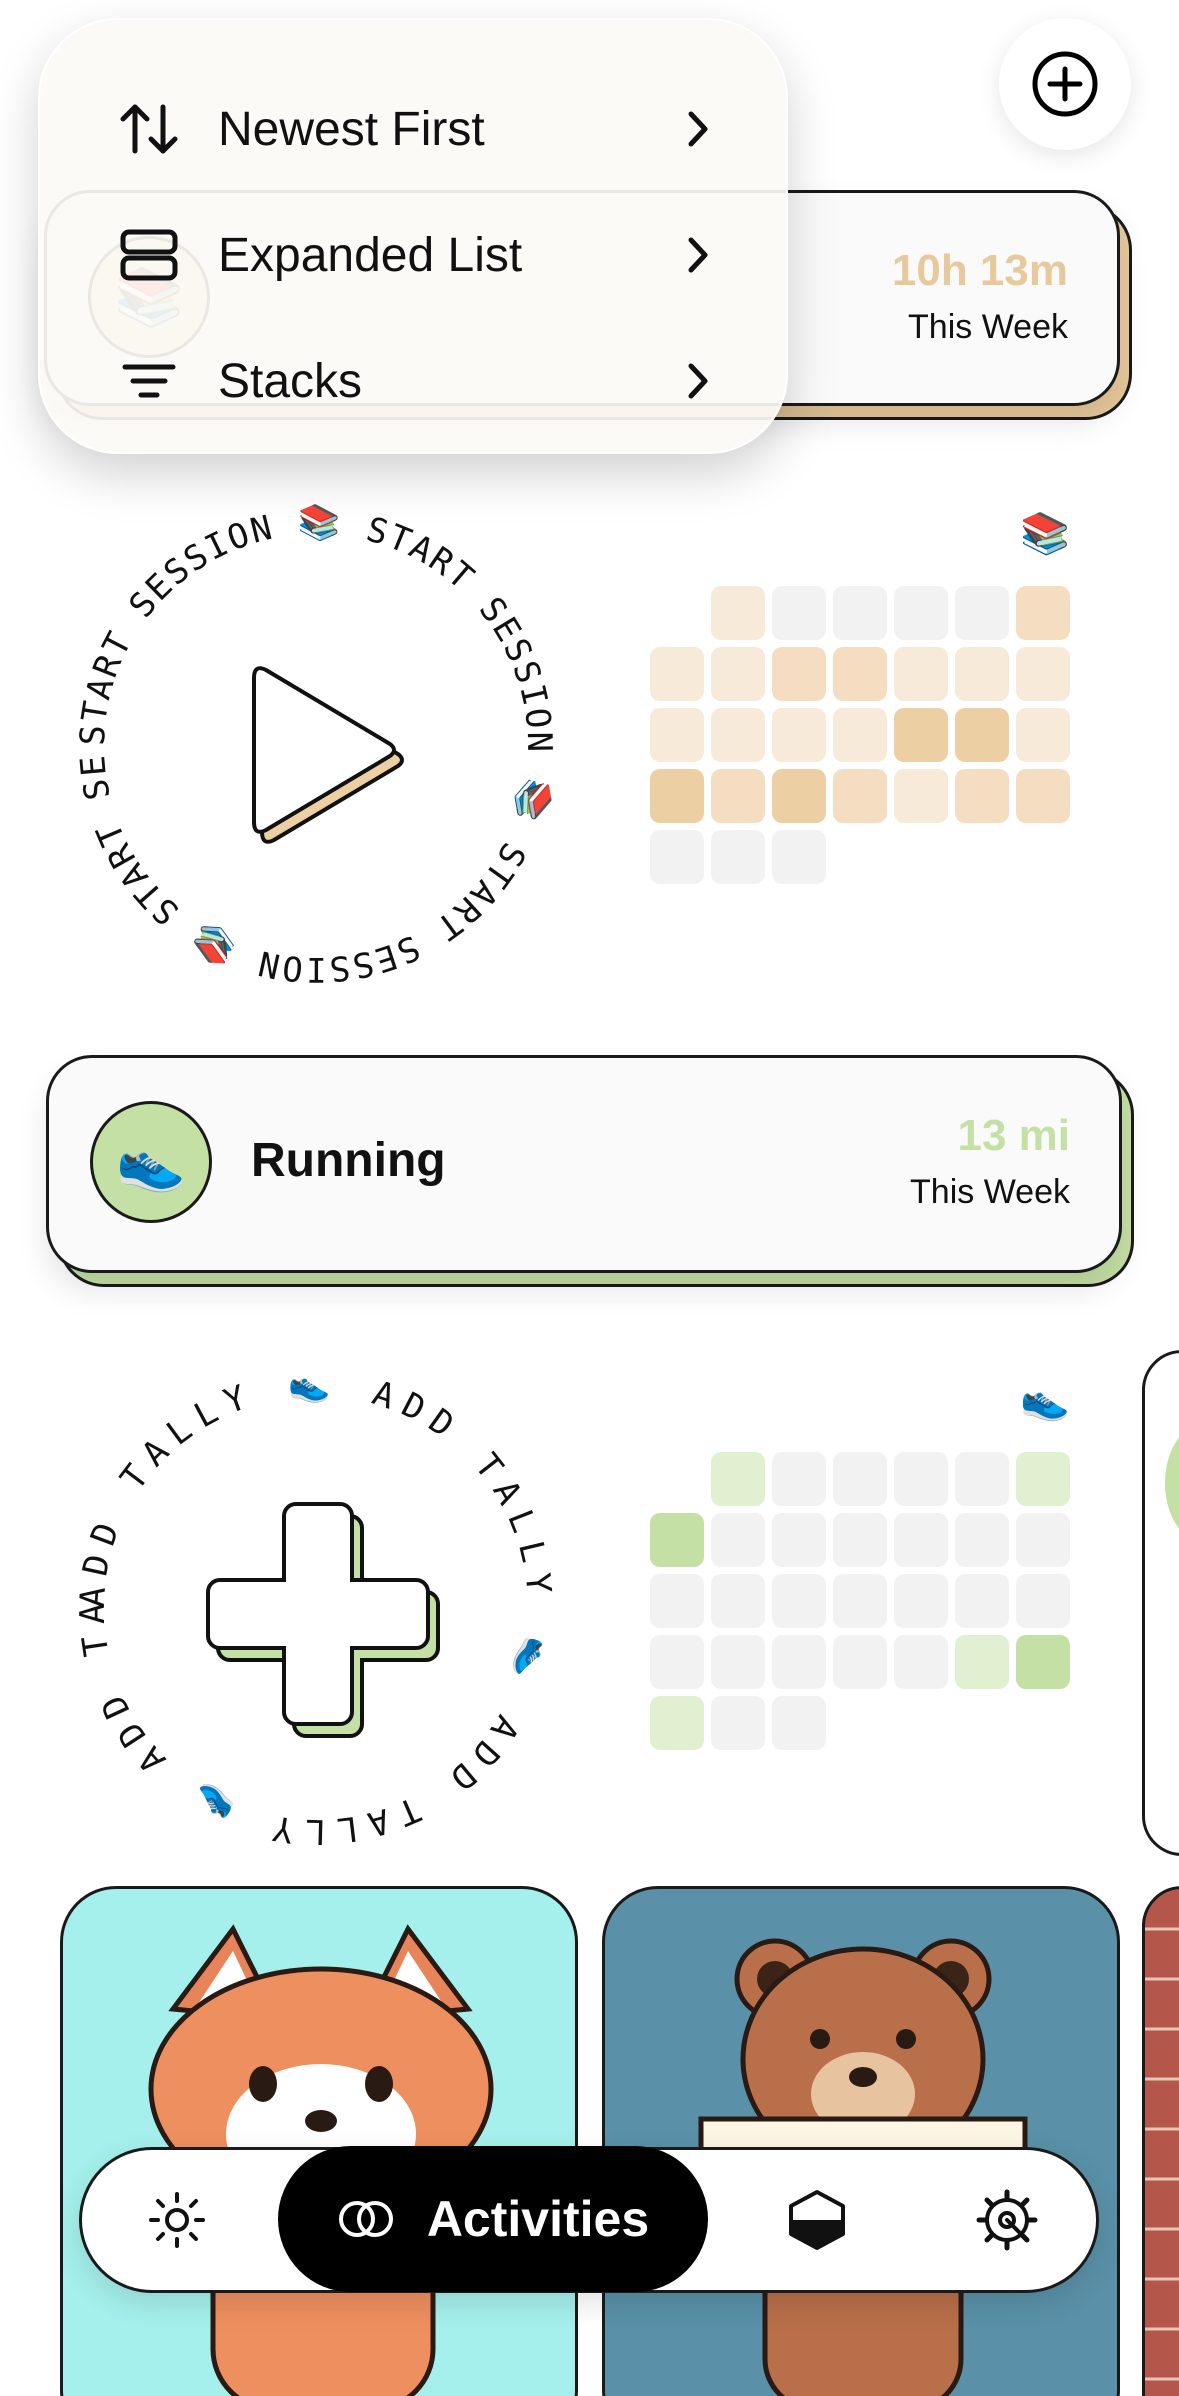  Describe the element at coordinates (979, 270) in the screenshot. I see `reading-stat: 10h 13m` at that location.